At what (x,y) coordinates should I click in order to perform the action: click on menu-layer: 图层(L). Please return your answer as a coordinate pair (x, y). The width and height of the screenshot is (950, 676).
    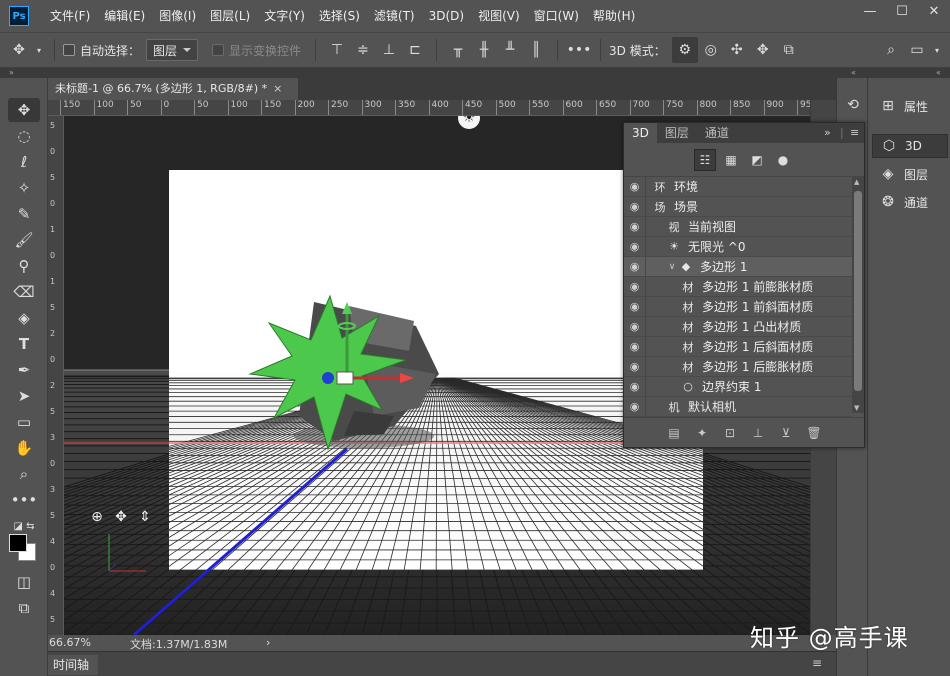
    Looking at the image, I should click on (230, 16).